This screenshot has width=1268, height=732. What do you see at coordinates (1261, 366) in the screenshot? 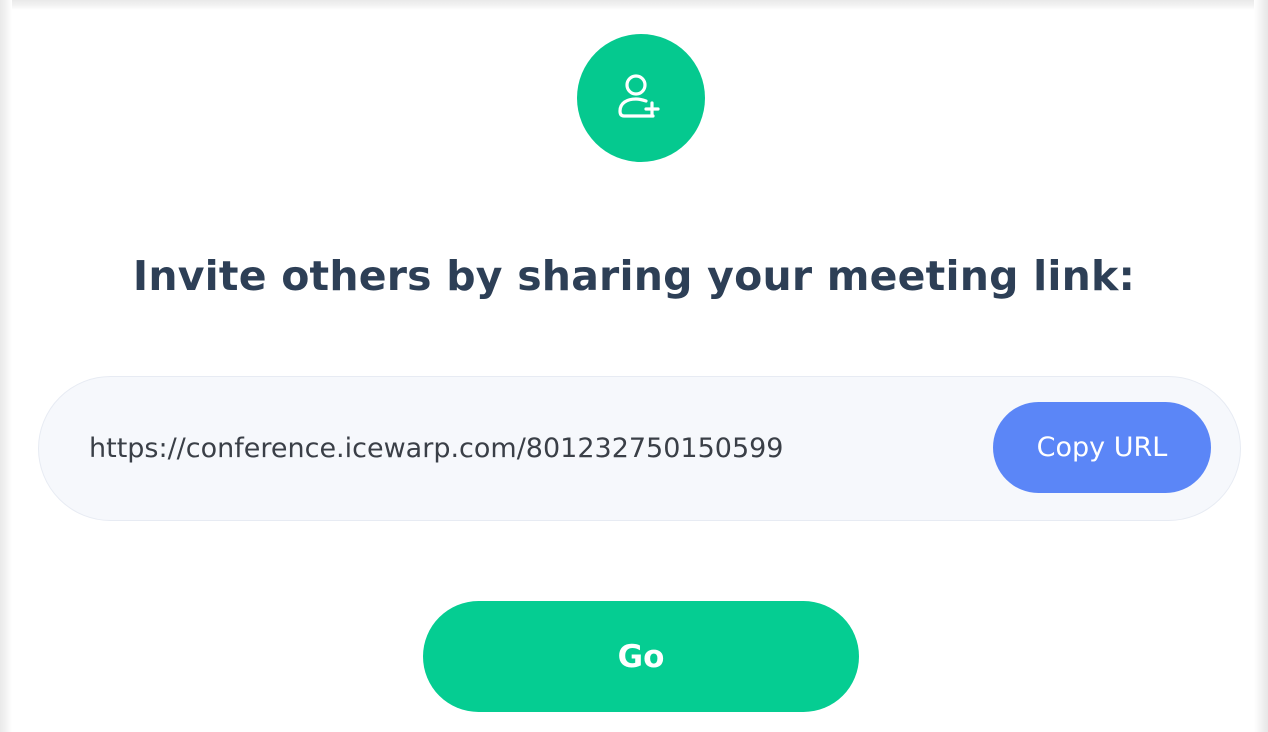
I see `right-edge-shadow` at bounding box center [1261, 366].